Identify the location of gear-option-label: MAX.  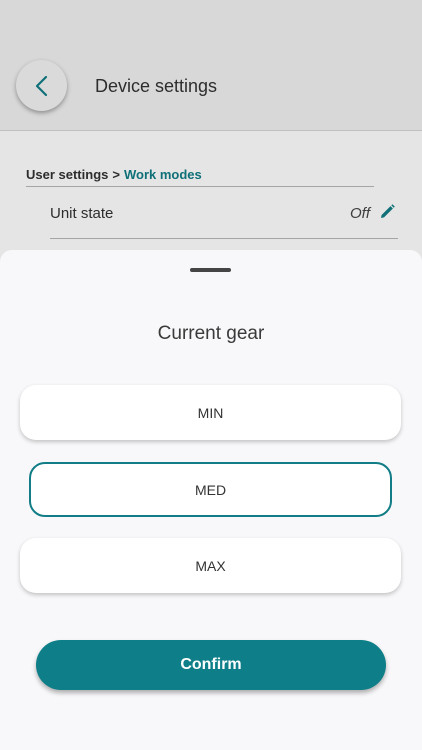
(210, 565).